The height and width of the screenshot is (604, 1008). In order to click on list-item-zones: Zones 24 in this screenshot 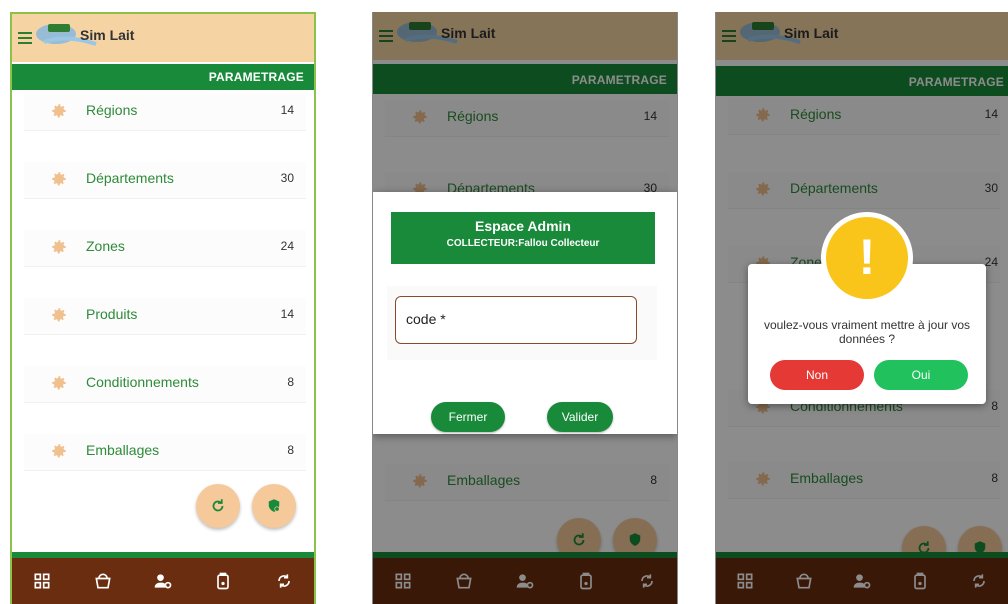, I will do `click(165, 248)`.